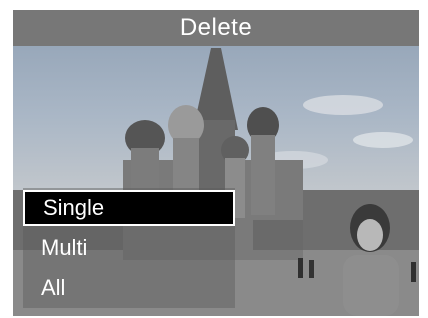 This screenshot has width=428, height=318. I want to click on page-title: Delete, so click(216, 27).